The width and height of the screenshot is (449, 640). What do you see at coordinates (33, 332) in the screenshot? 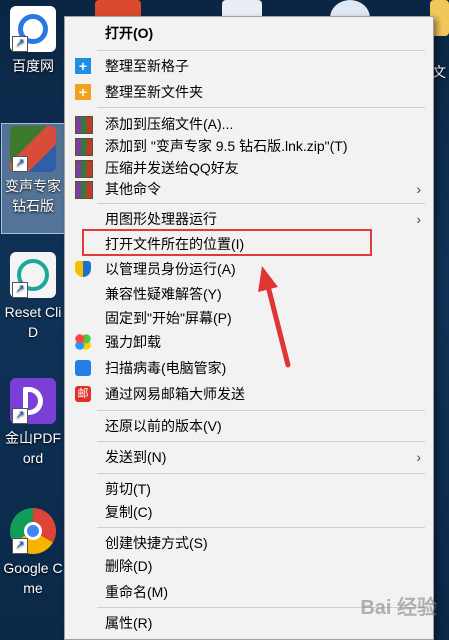
I see `desktop-icon-label: D` at bounding box center [33, 332].